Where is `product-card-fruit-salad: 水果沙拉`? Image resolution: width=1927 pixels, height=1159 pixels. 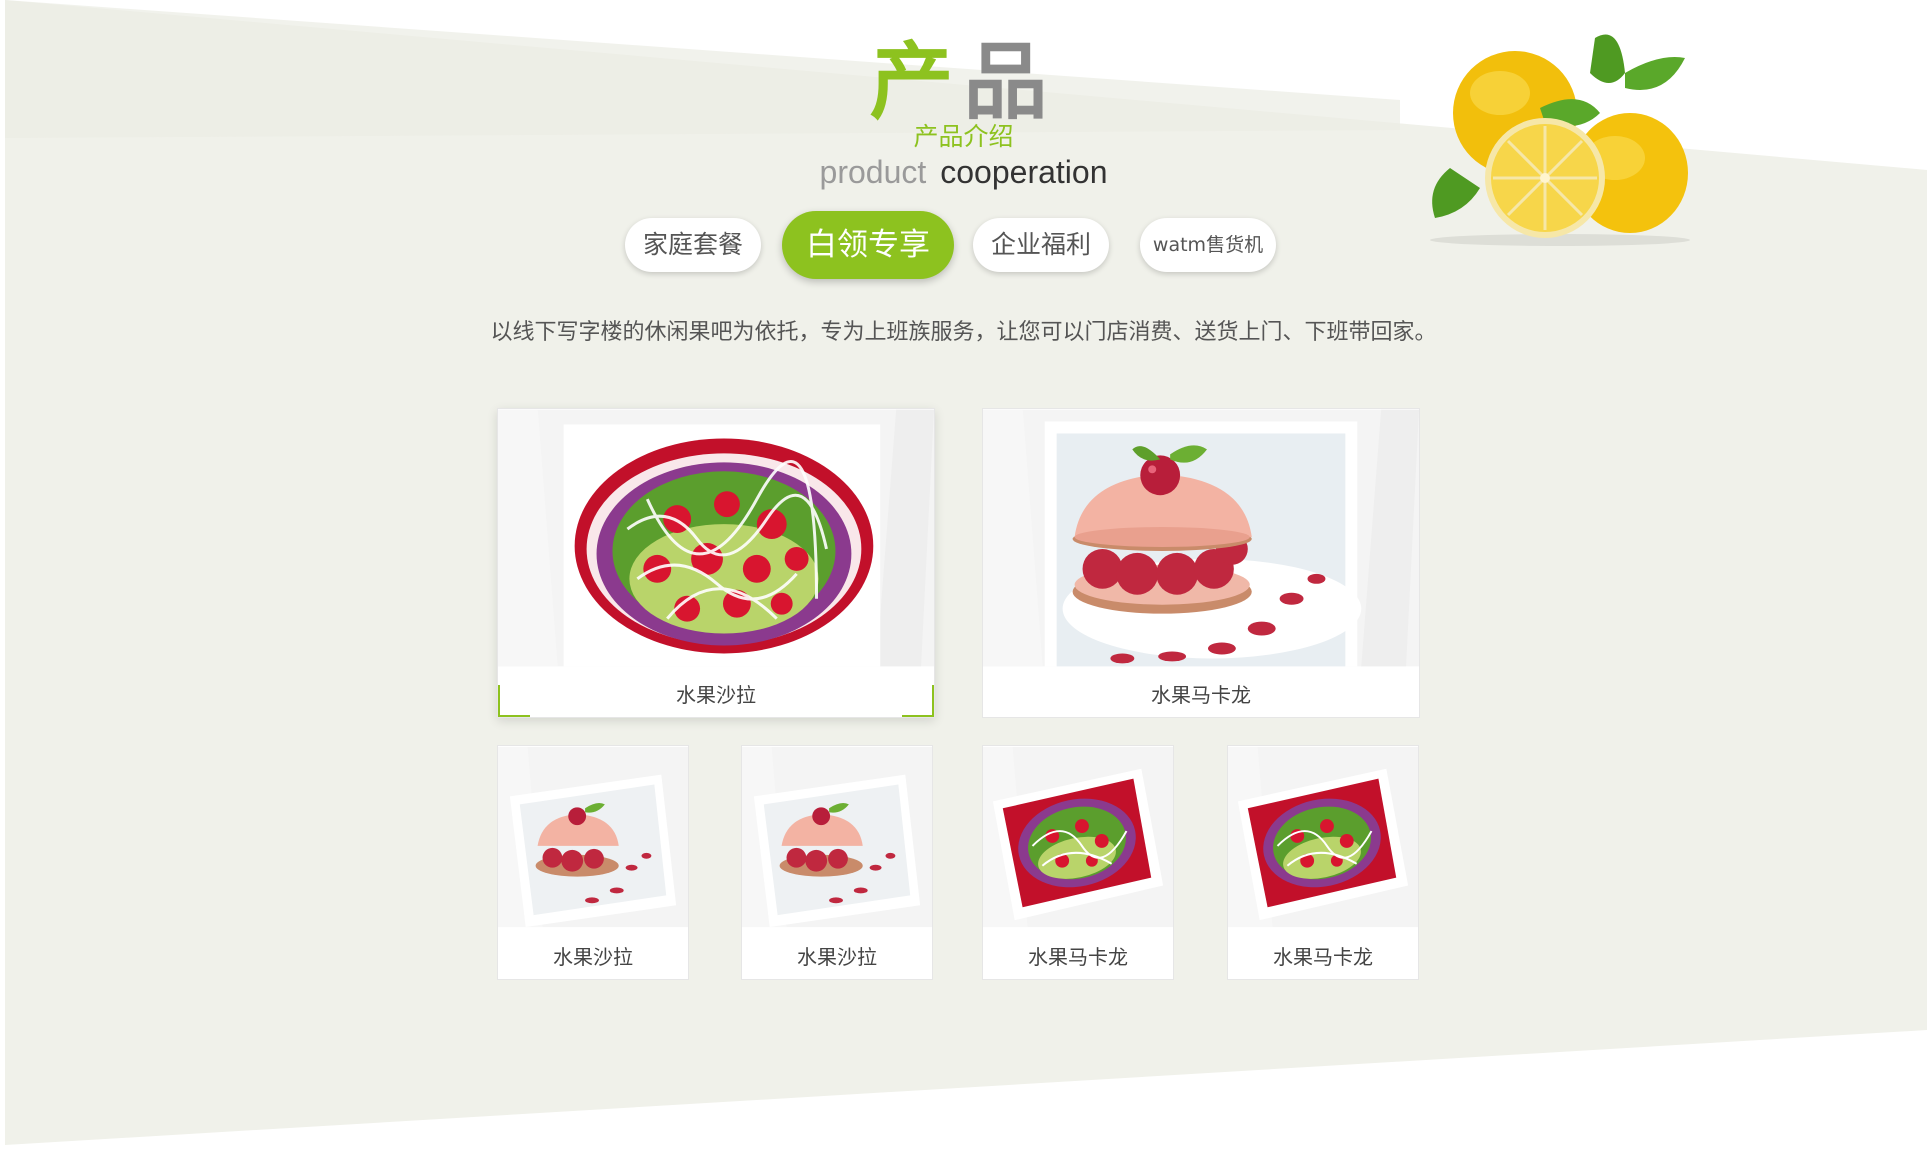
product-card-fruit-salad: 水果沙拉 is located at coordinates (716, 563).